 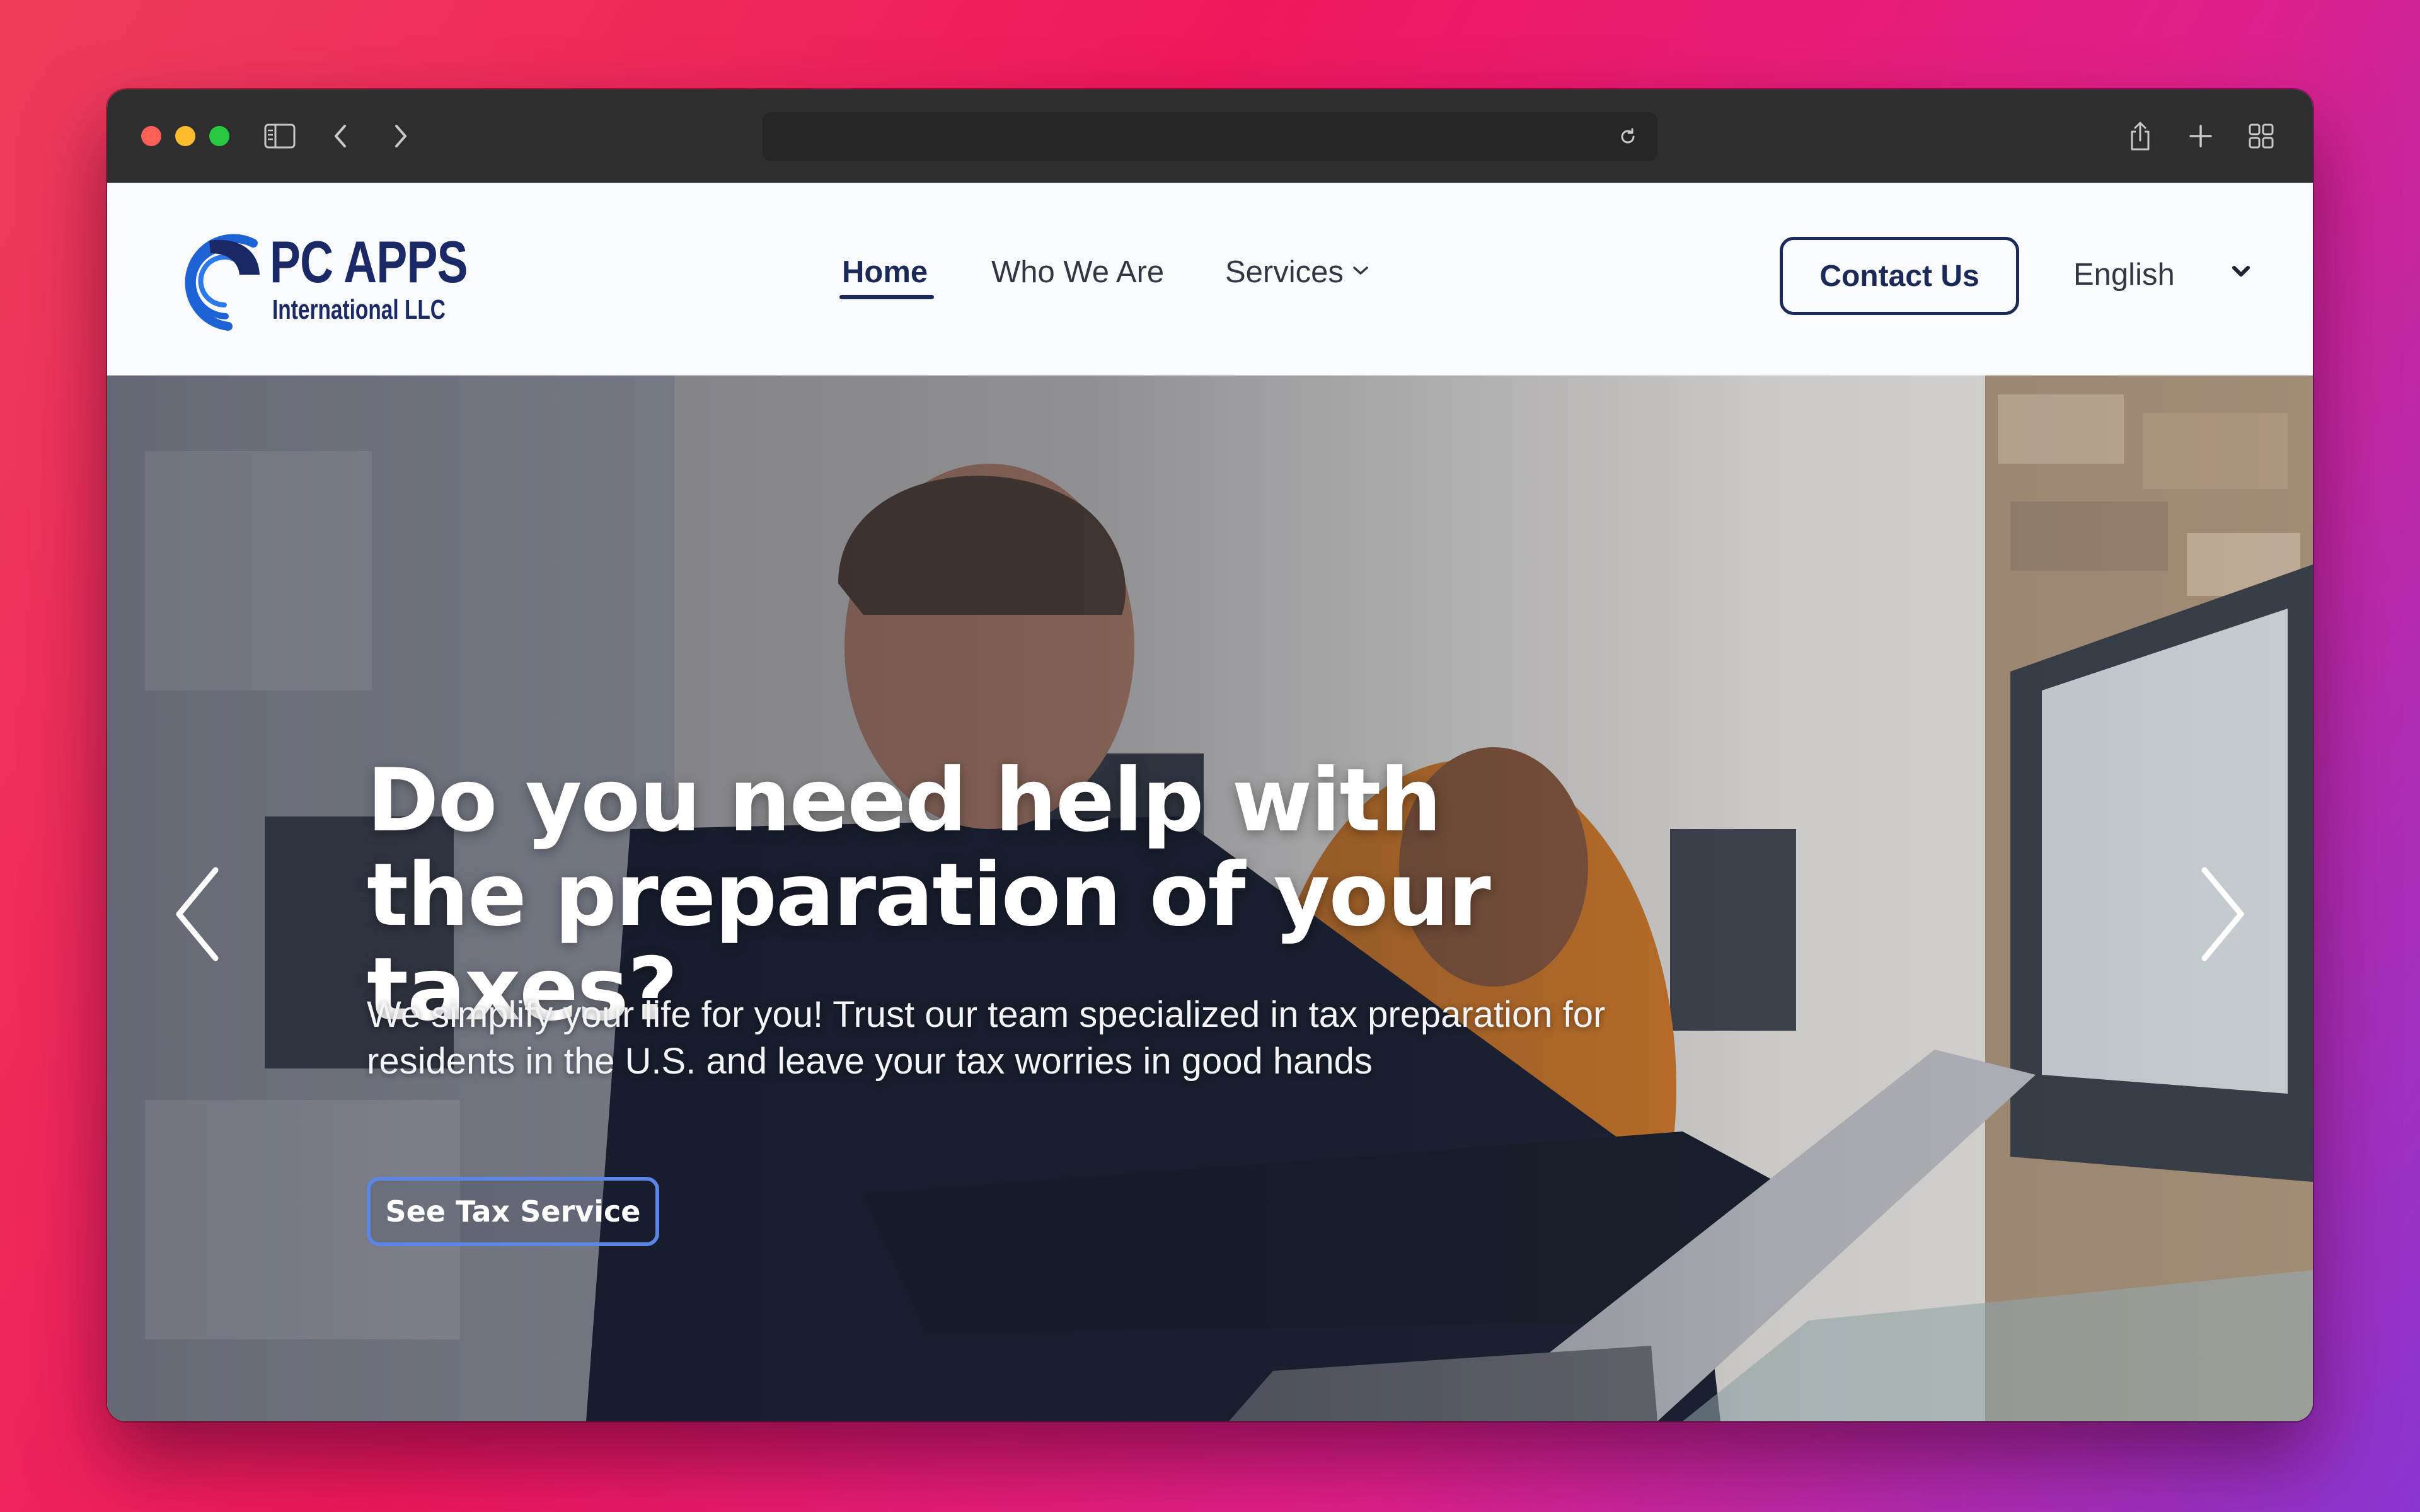 What do you see at coordinates (151, 136) in the screenshot?
I see `close-window-button` at bounding box center [151, 136].